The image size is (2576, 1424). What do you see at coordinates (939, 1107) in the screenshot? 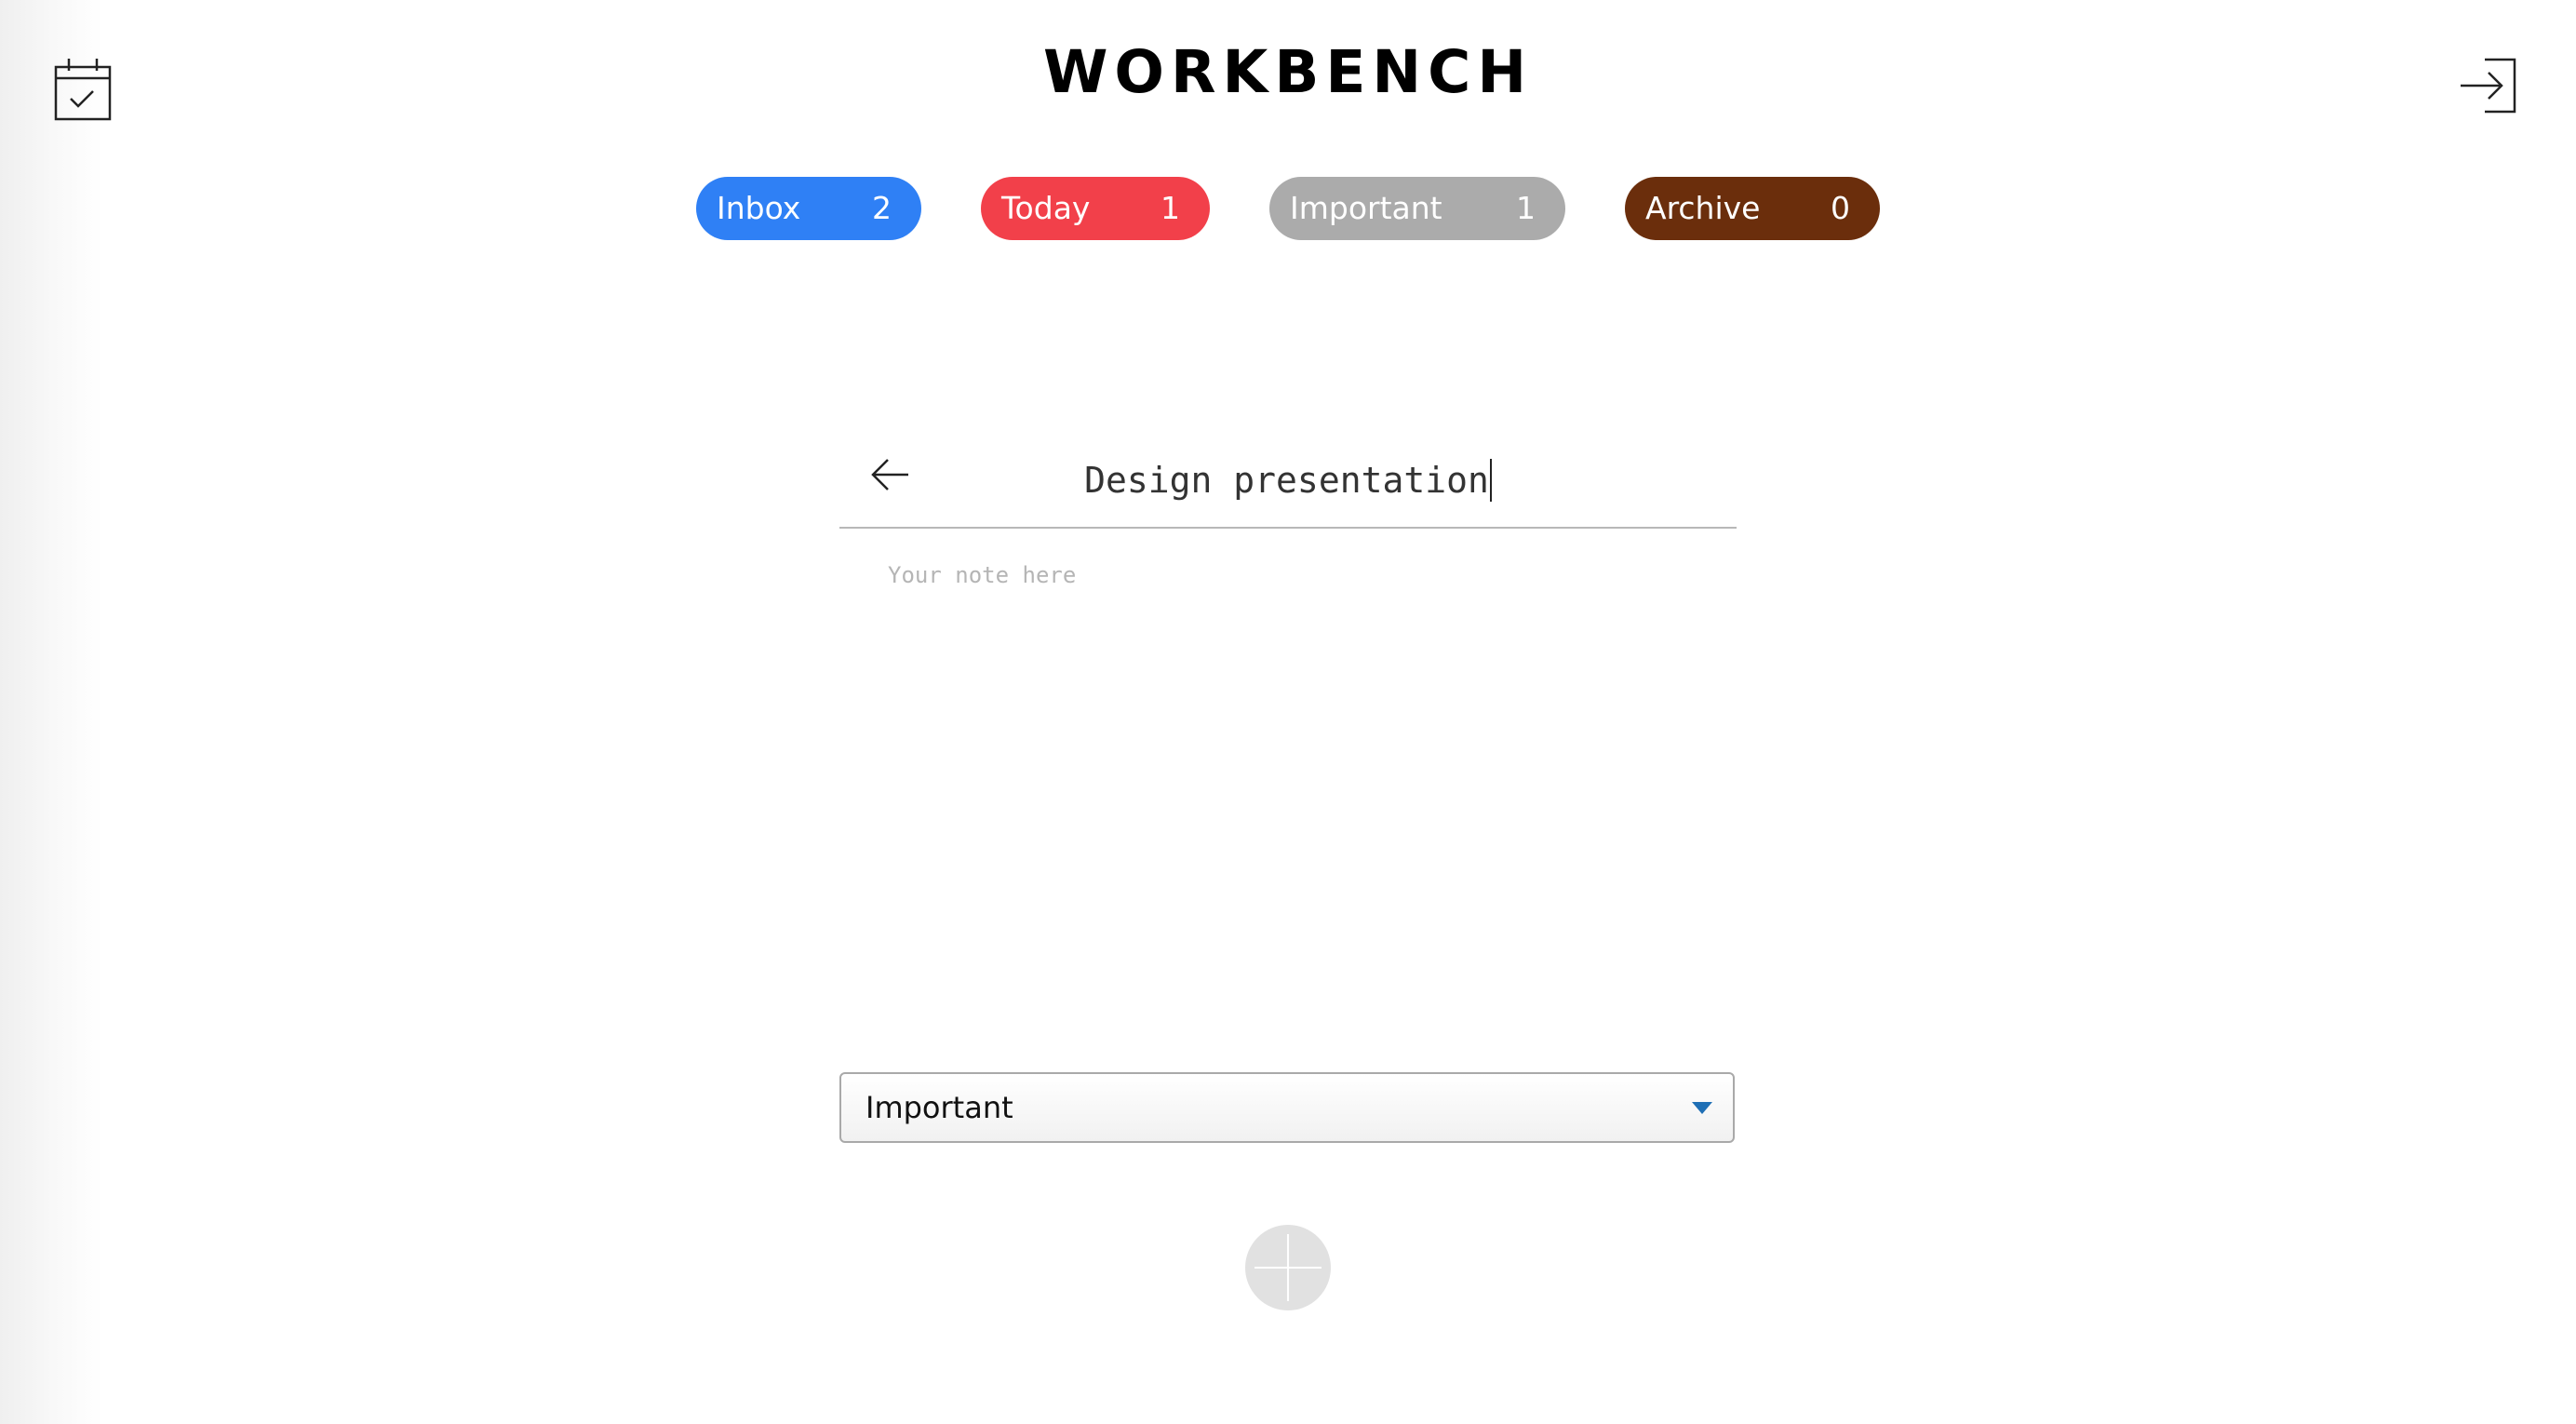
I see `category-select-value: Important` at bounding box center [939, 1107].